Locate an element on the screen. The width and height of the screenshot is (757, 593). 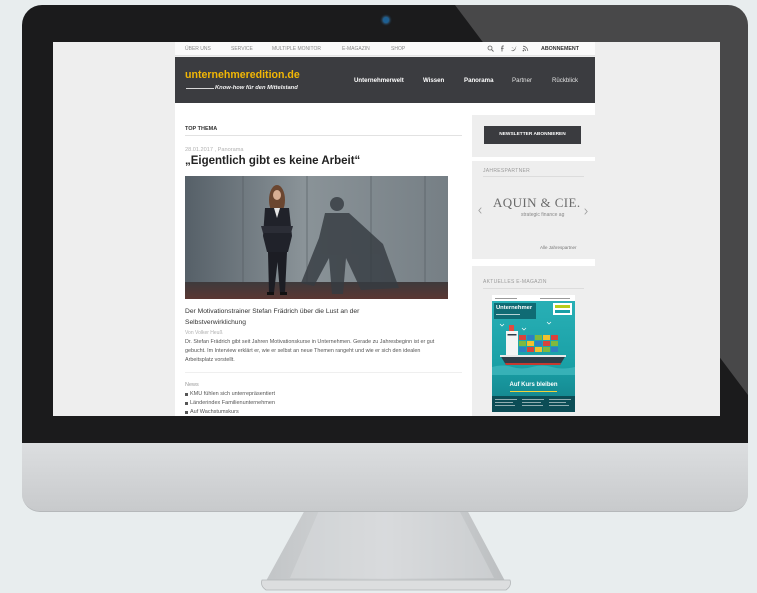
partner-logo-subline: strategic finance ag is located at coordinates (543, 215).